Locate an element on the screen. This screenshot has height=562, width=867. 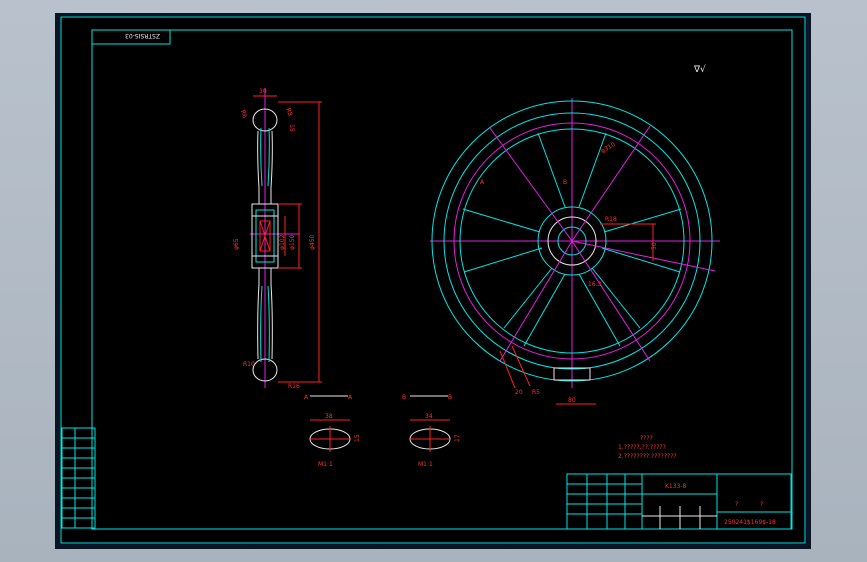
dim-b: B is located at coordinates (565, 182).